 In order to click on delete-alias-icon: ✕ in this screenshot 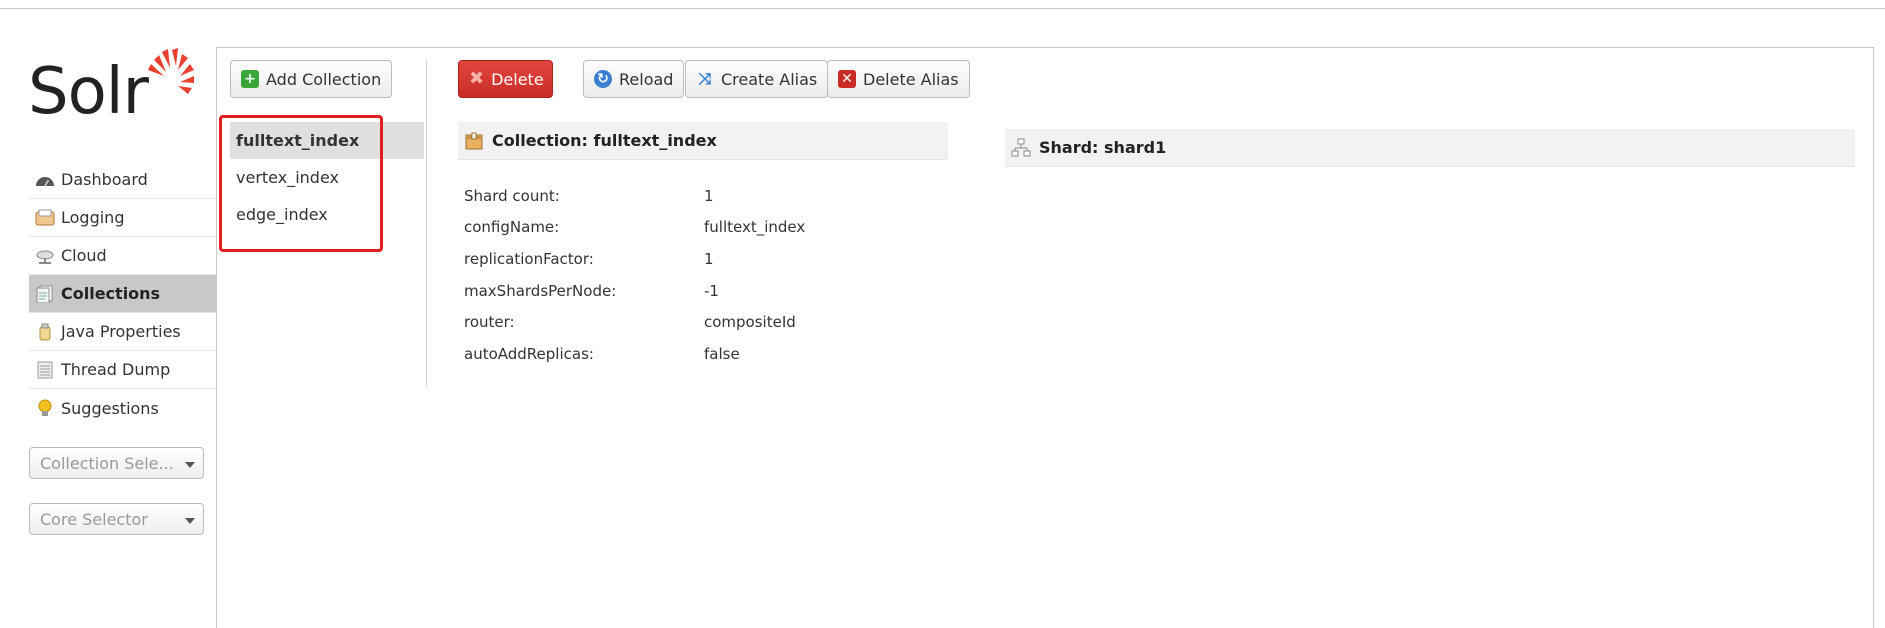, I will do `click(847, 79)`.